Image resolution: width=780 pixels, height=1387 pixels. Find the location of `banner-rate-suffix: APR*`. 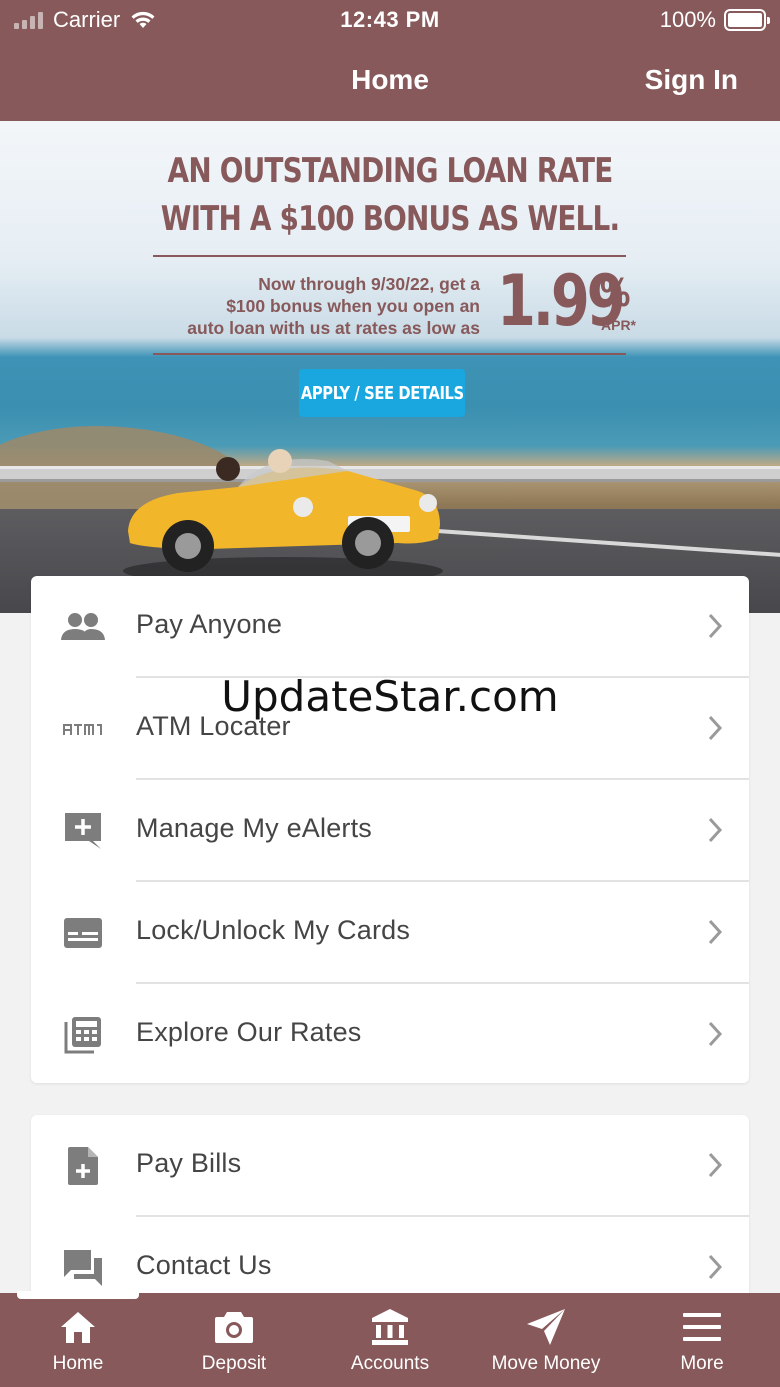

banner-rate-suffix: APR* is located at coordinates (619, 325).